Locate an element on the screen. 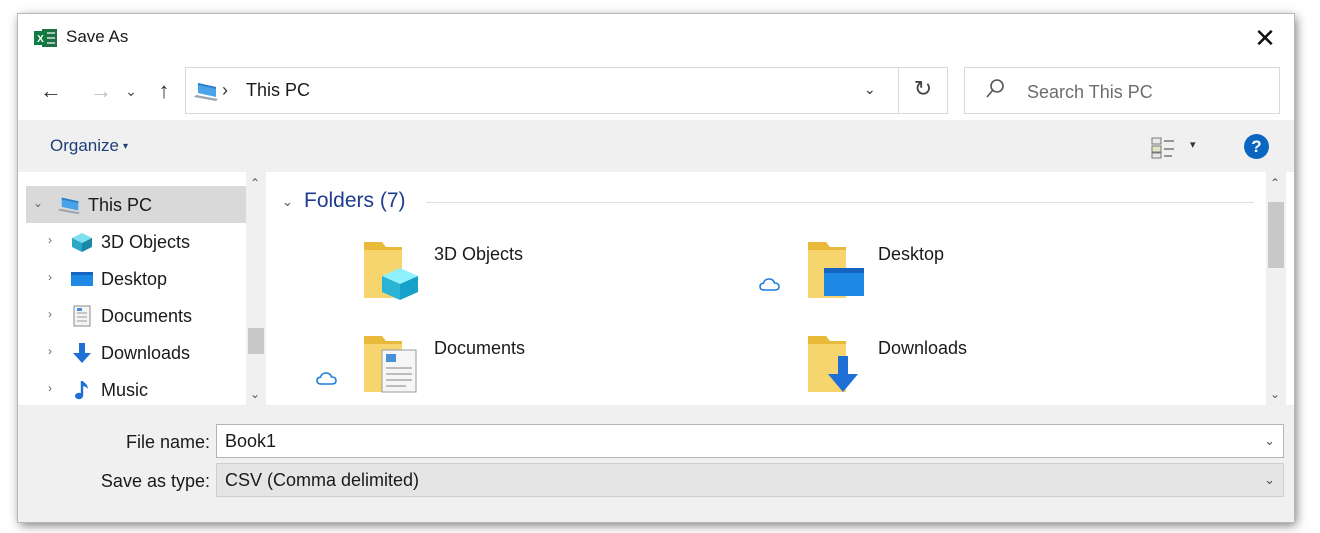  up-arrow-icon: ↑ is located at coordinates (164, 91).